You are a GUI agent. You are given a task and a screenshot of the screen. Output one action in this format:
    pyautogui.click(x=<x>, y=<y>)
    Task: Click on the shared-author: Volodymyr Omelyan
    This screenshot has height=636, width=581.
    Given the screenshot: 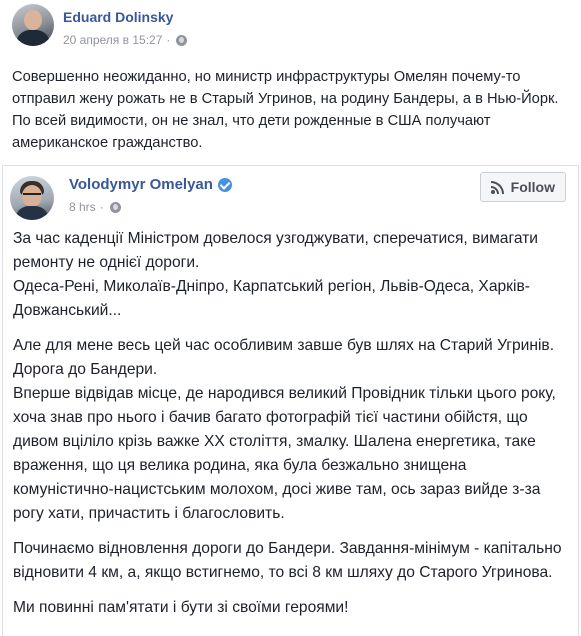 What is the action you would take?
    pyautogui.click(x=150, y=184)
    